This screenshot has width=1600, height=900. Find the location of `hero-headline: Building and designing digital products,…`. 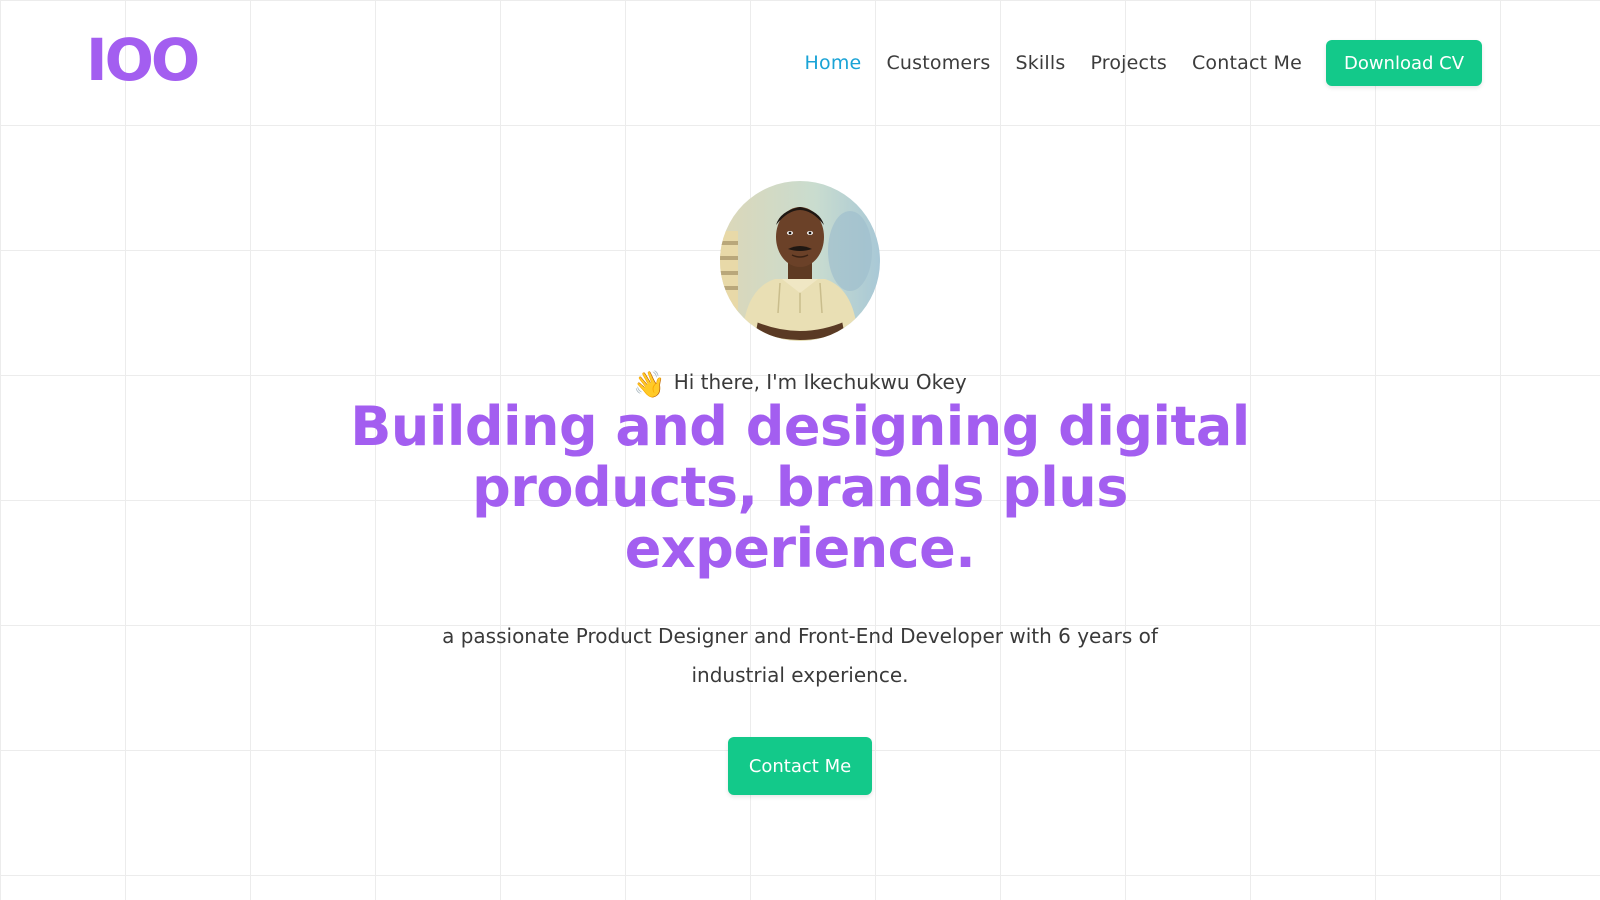

hero-headline: Building and designing digital products,… is located at coordinates (800, 487).